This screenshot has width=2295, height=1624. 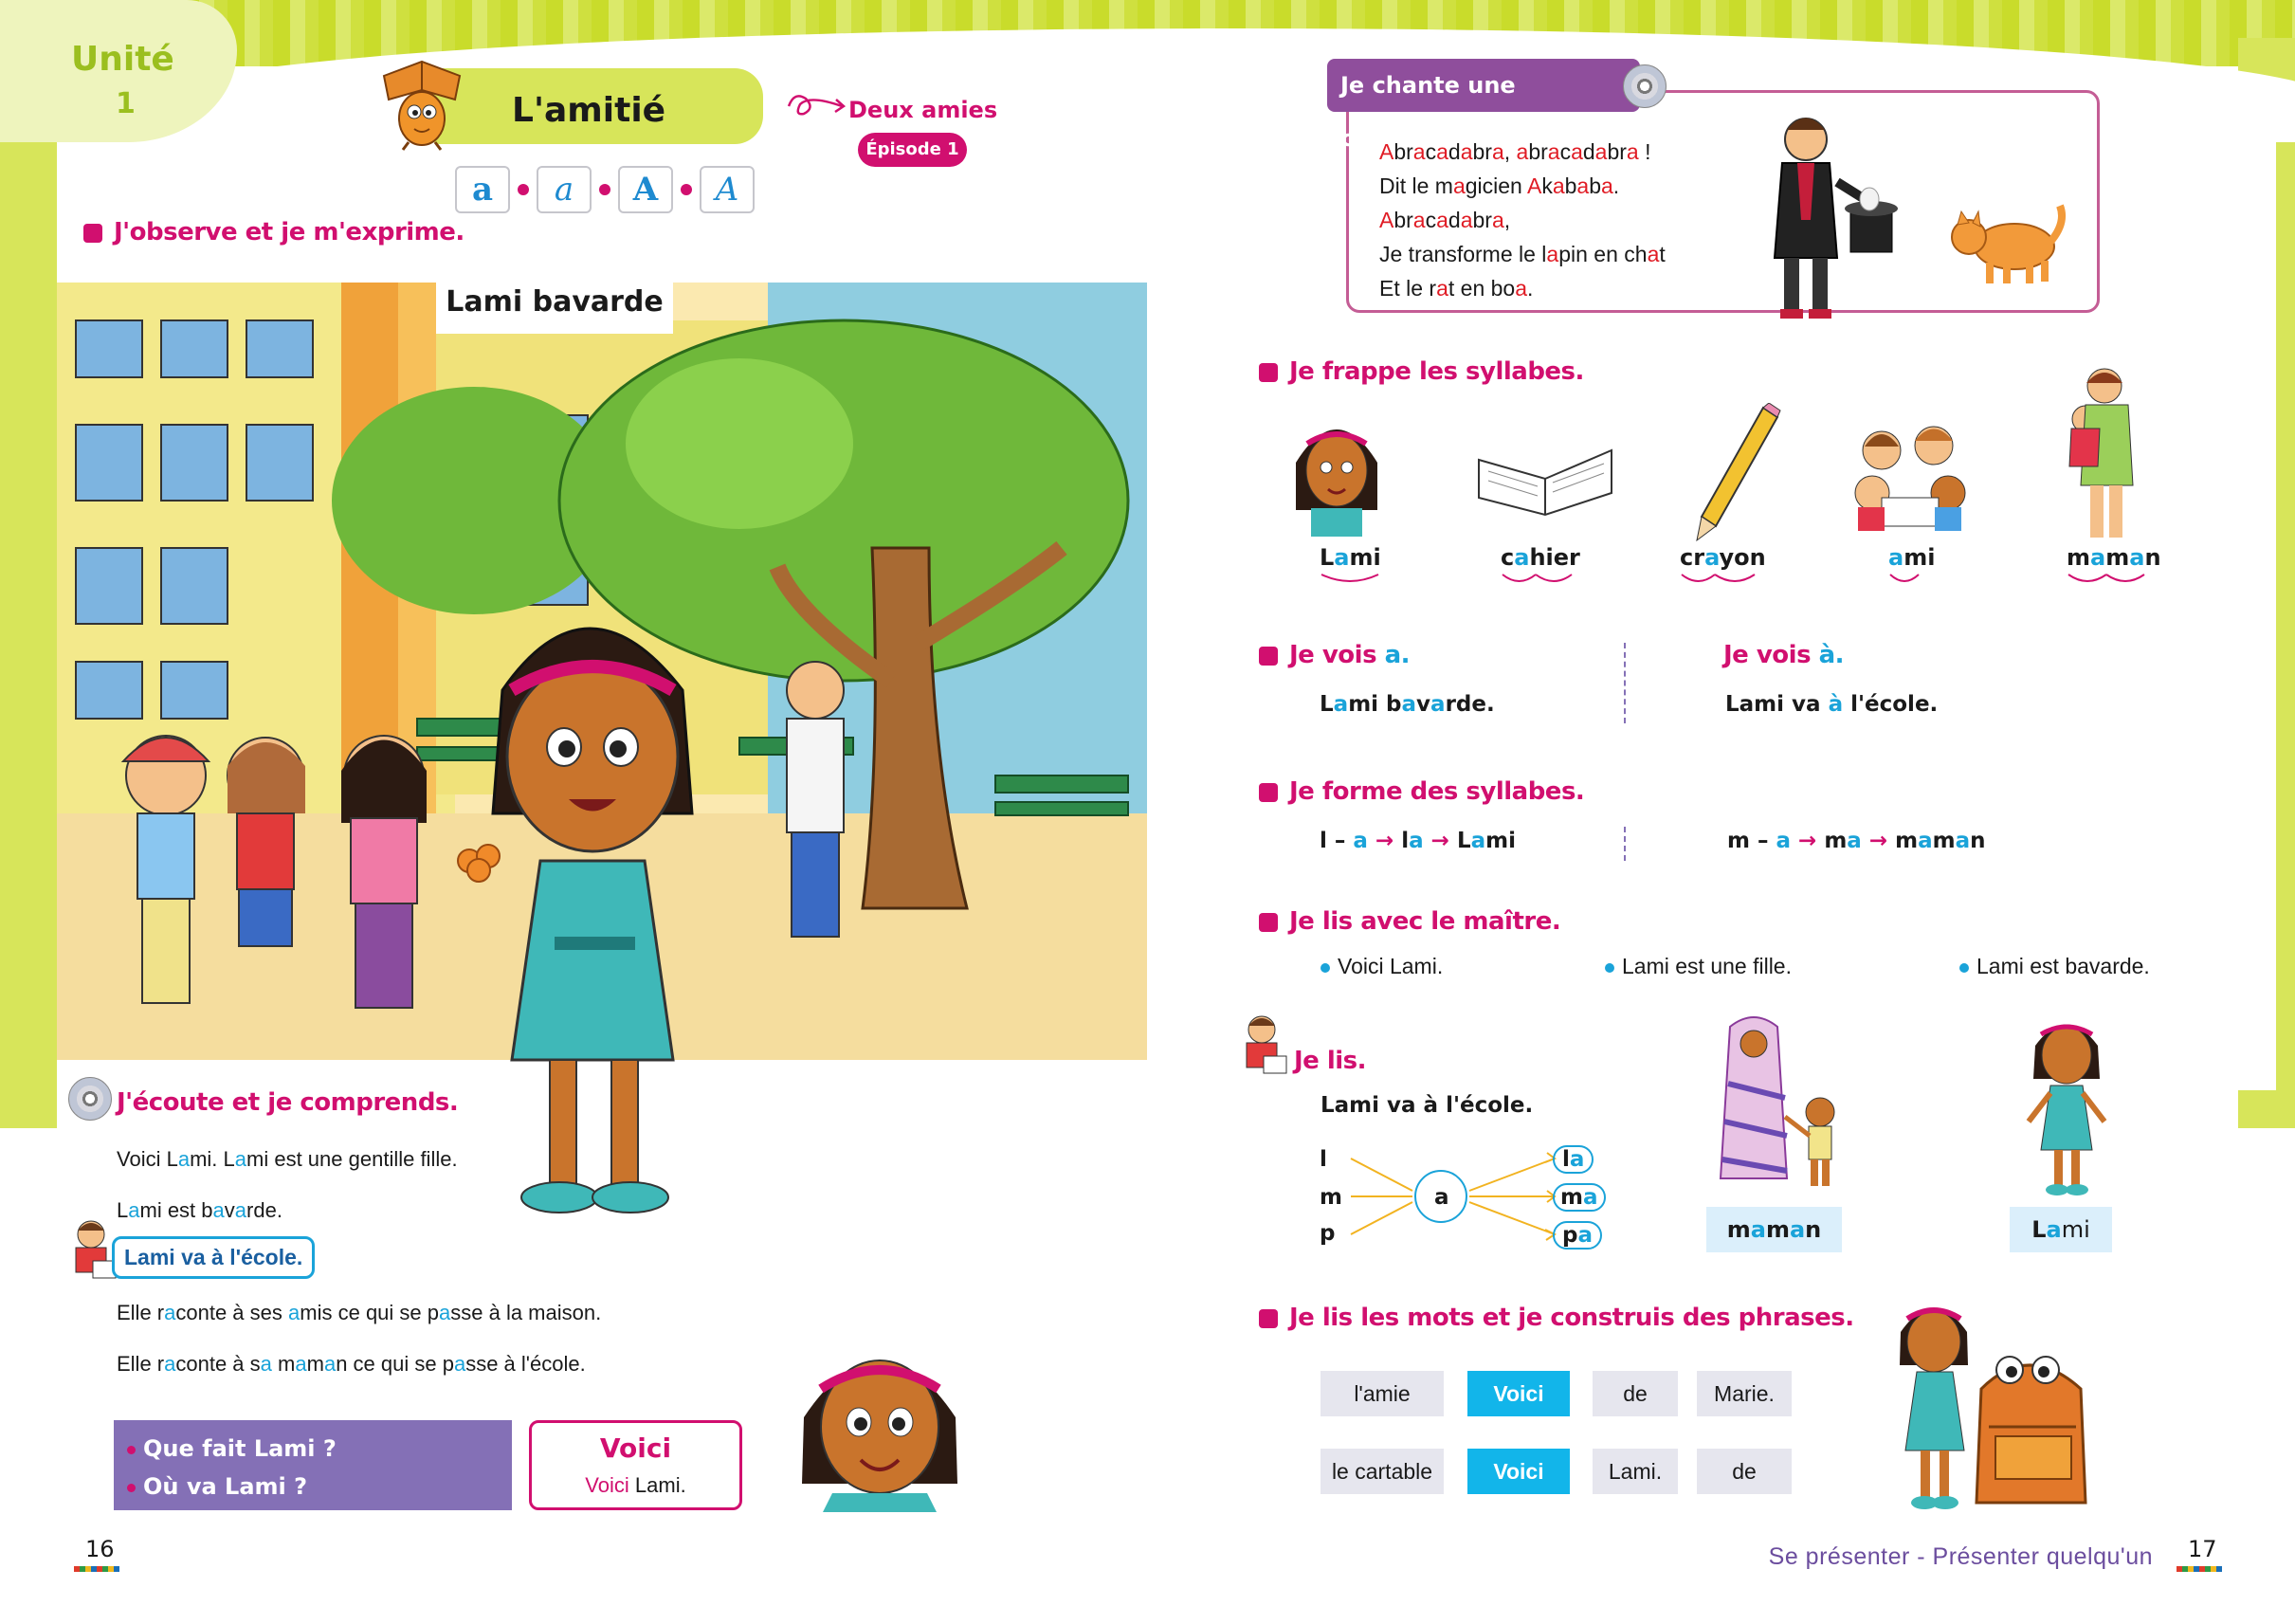 What do you see at coordinates (1595, 185) in the screenshot?
I see `song-segment: b` at bounding box center [1595, 185].